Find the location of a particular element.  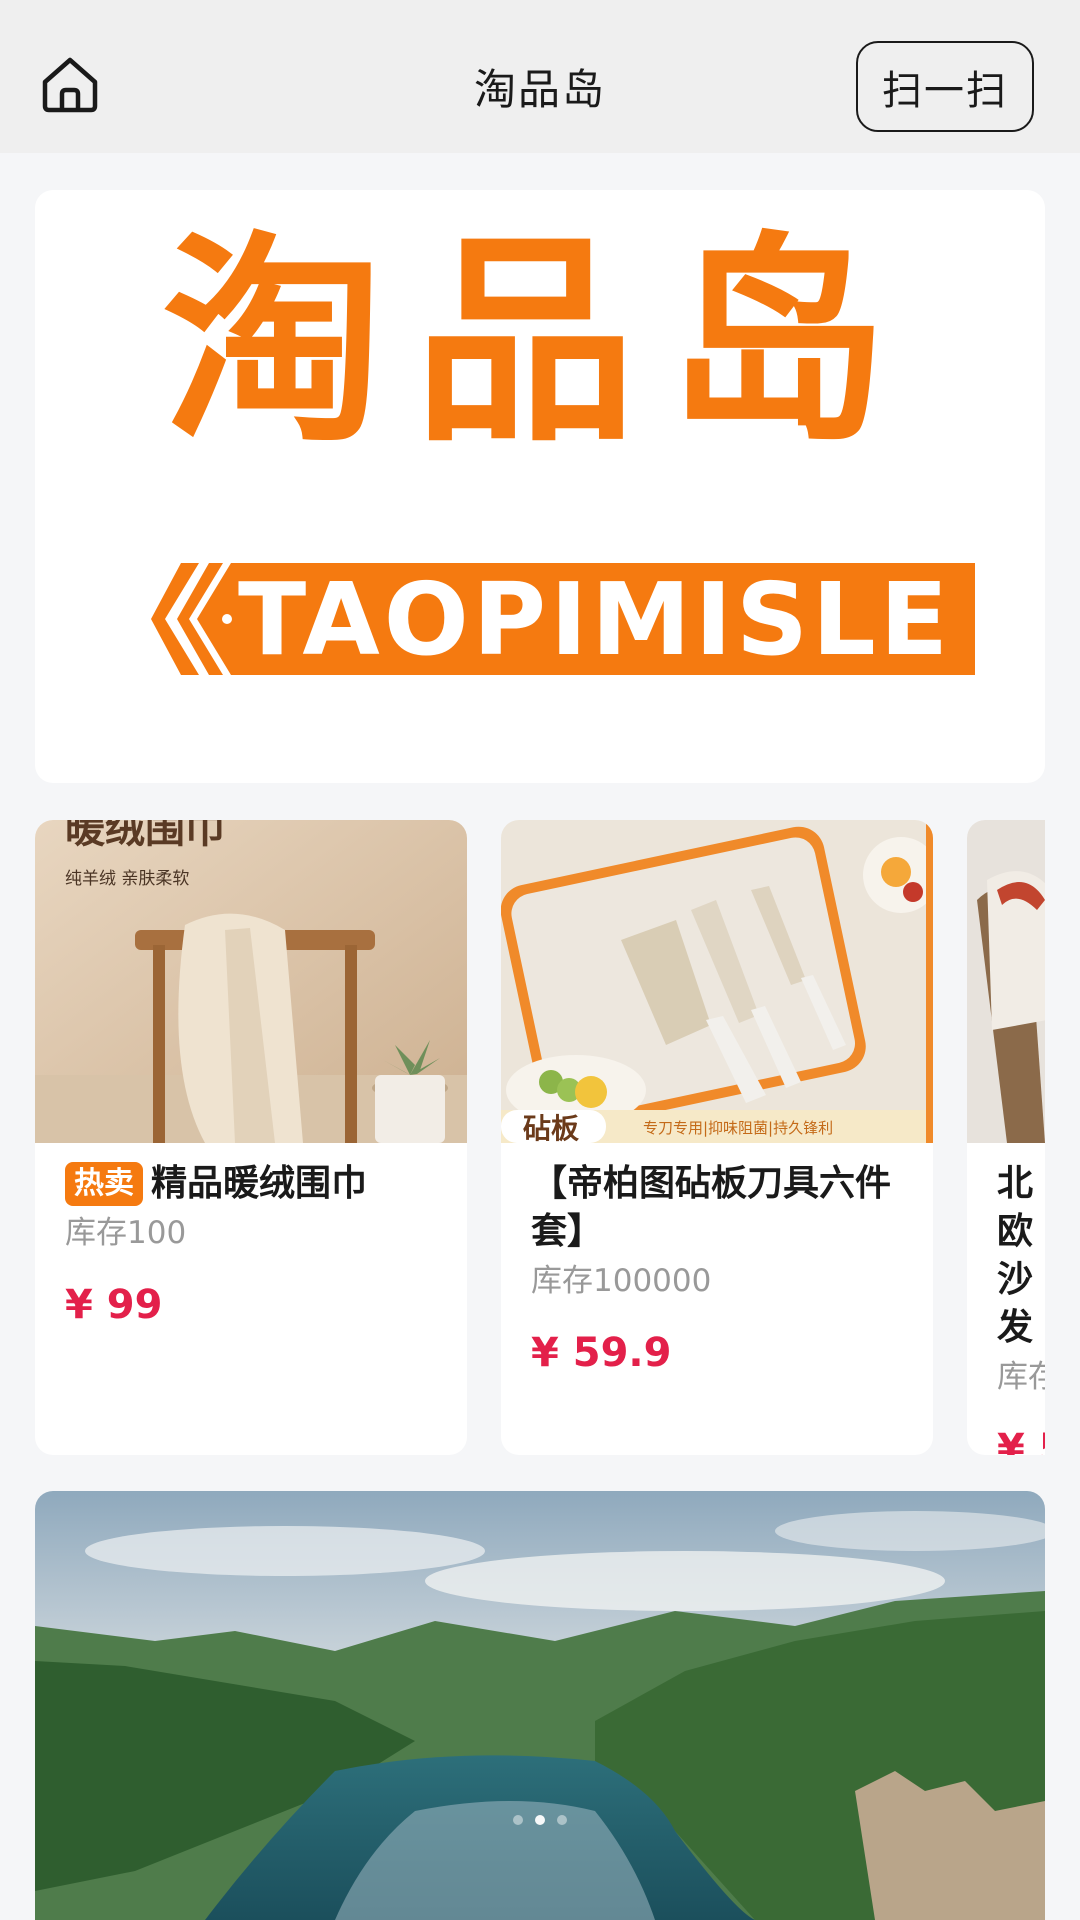

product-image-scarf: 暖绒围巾 纯羊绒 亲肤柔软 is located at coordinates (251, 981).